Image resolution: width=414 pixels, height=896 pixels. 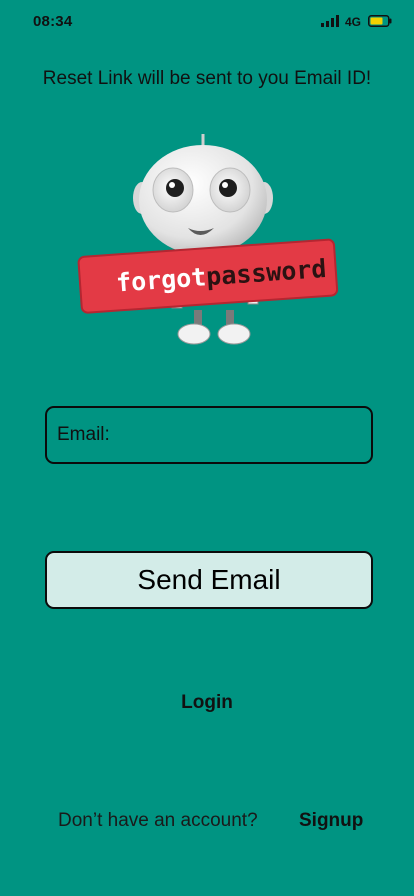 What do you see at coordinates (83, 434) in the screenshot?
I see `email-label: Email:` at bounding box center [83, 434].